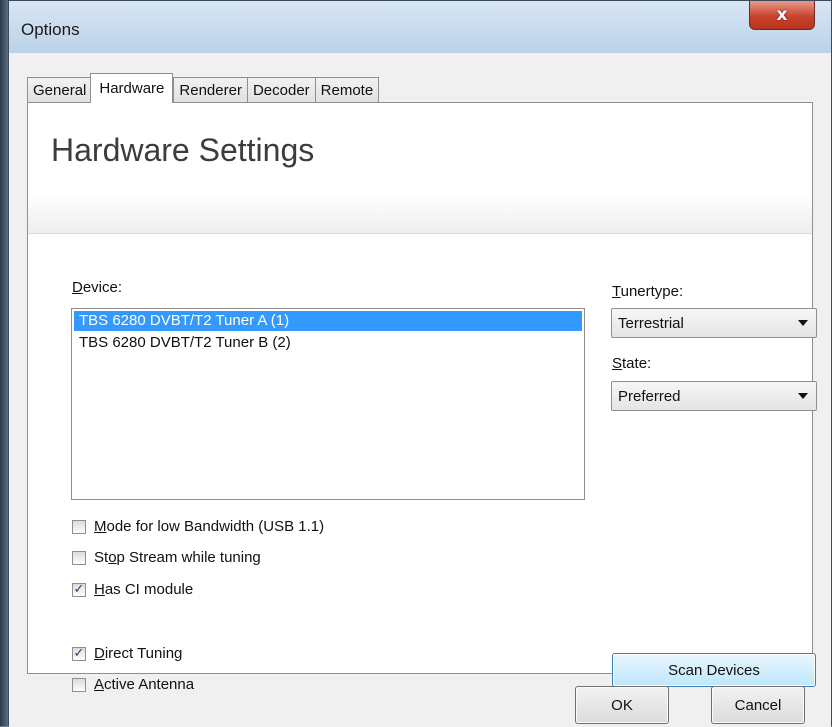 This screenshot has width=832, height=727. Describe the element at coordinates (347, 90) in the screenshot. I see `tab-remote: Remote` at that location.